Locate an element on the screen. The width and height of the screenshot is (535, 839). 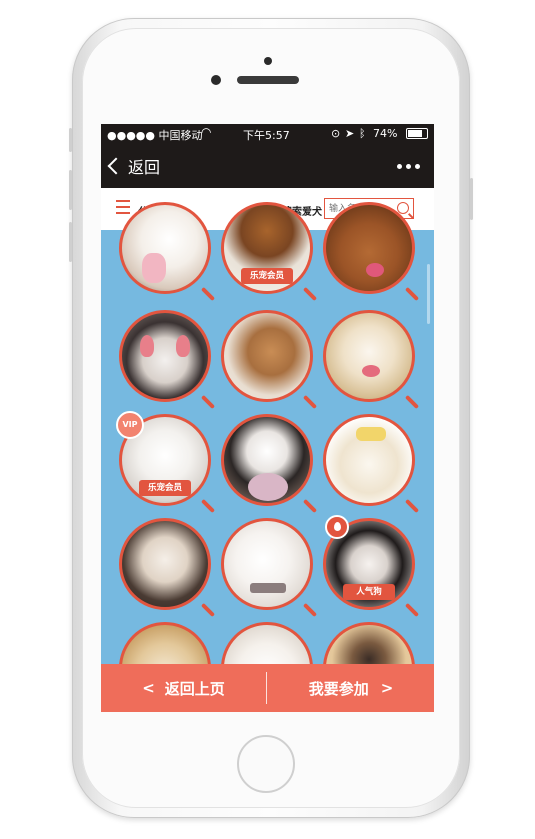
chevron-left-icon is located at coordinates (116, 166).